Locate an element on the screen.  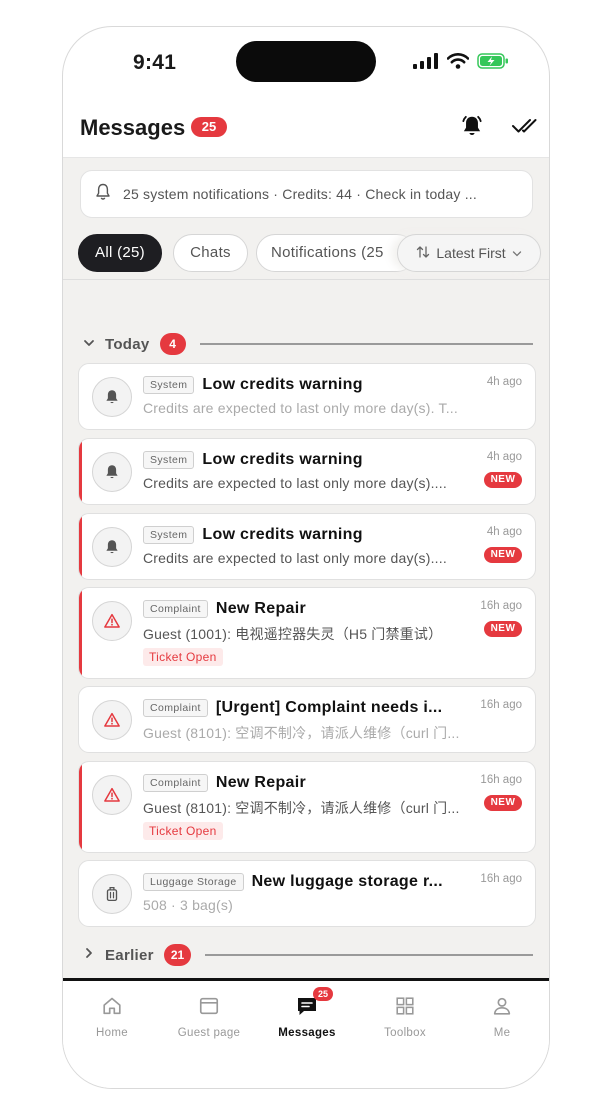
user-icon is located at coordinates (501, 1006).